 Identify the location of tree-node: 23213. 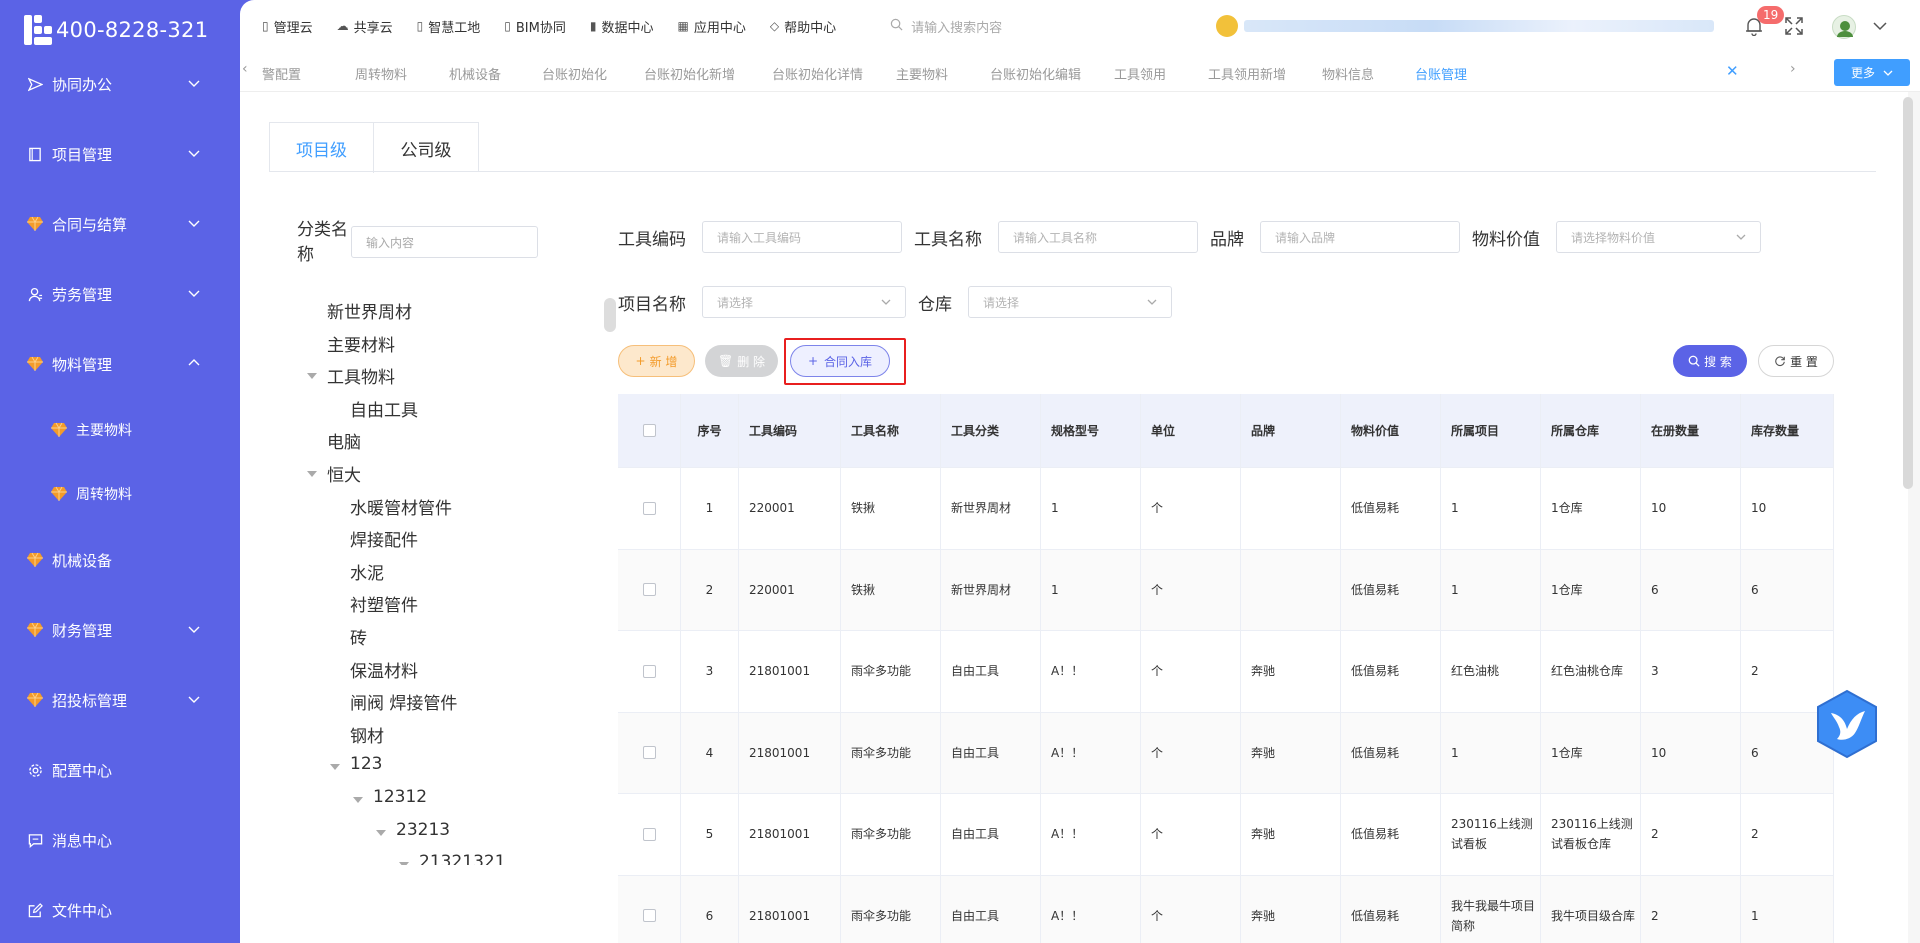
(423, 830).